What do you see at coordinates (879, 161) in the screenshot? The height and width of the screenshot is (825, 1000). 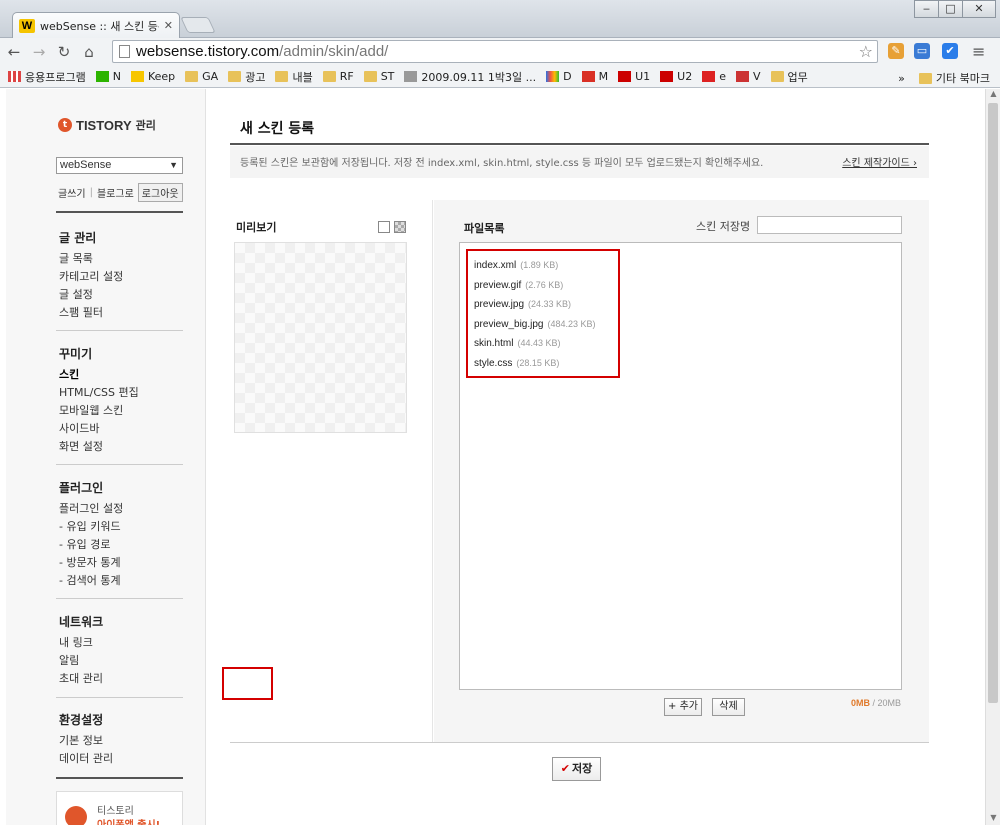 I see `skin-guide-link: 스킨 제작가이드 ›` at bounding box center [879, 161].